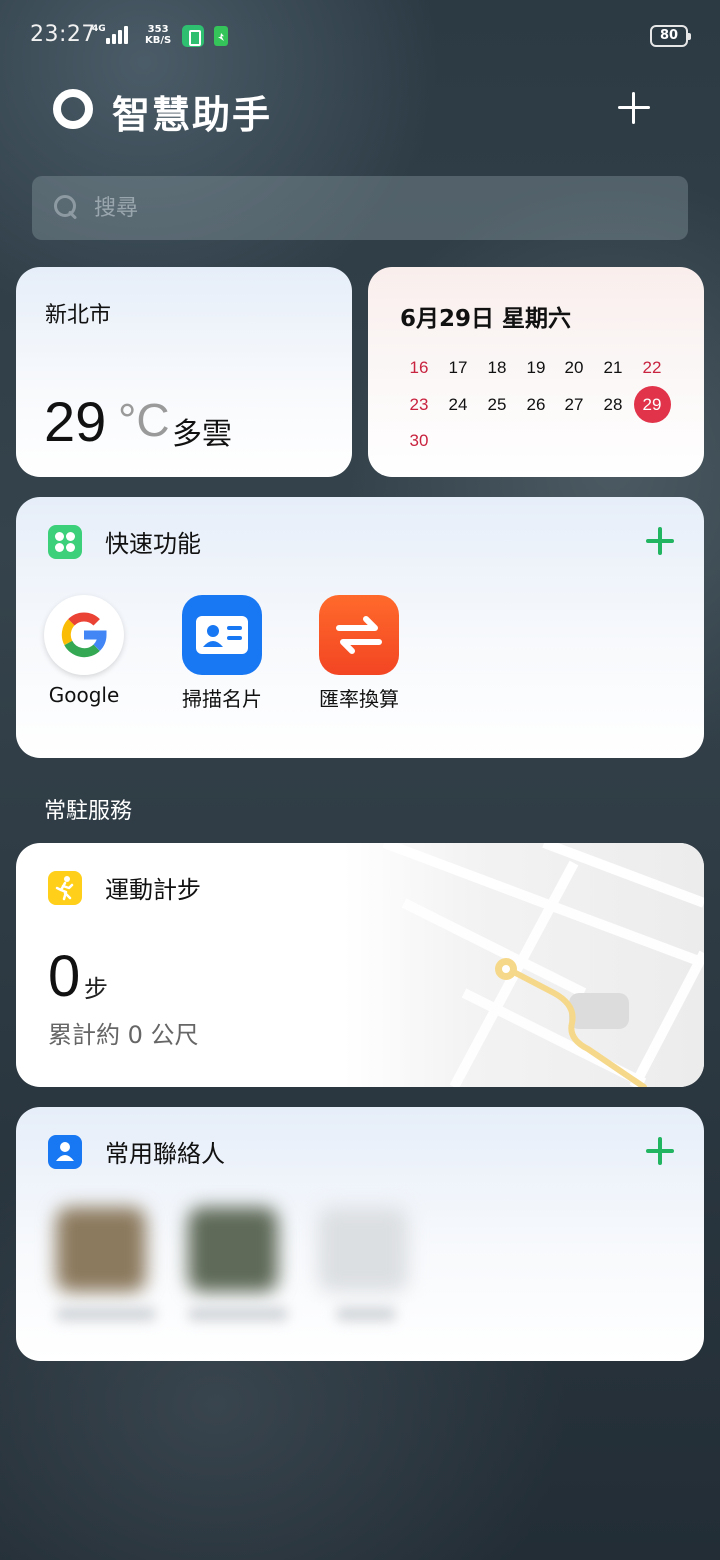 The width and height of the screenshot is (720, 1560). What do you see at coordinates (660, 541) in the screenshot?
I see `add-quick-function-button` at bounding box center [660, 541].